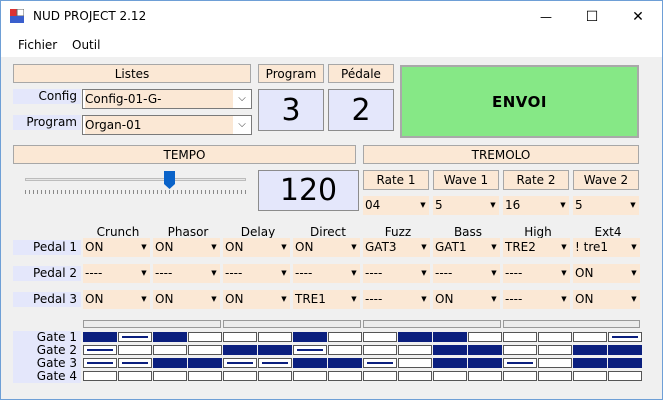 The height and width of the screenshot is (400, 663). I want to click on effect-select: GAT3 ▼, so click(396, 247).